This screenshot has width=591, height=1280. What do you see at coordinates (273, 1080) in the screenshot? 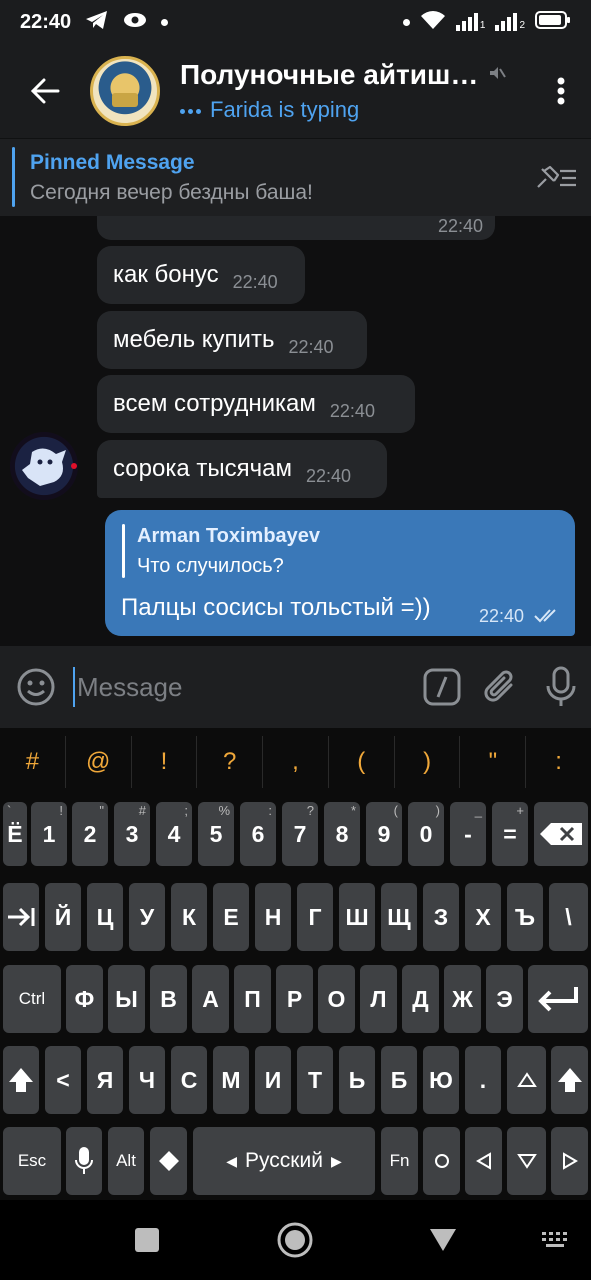
I see `key: И` at bounding box center [273, 1080].